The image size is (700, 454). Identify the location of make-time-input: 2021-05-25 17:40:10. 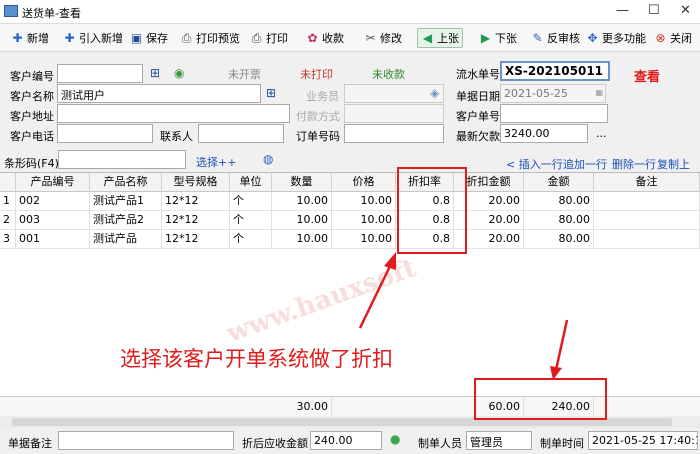
(643, 440).